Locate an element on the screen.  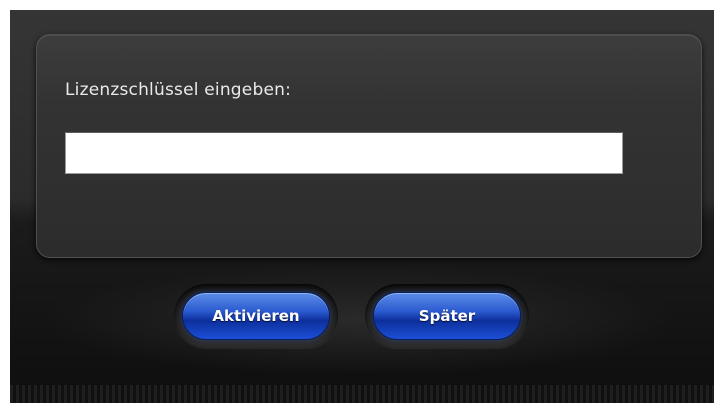
activate-button: Aktivieren is located at coordinates (256, 316).